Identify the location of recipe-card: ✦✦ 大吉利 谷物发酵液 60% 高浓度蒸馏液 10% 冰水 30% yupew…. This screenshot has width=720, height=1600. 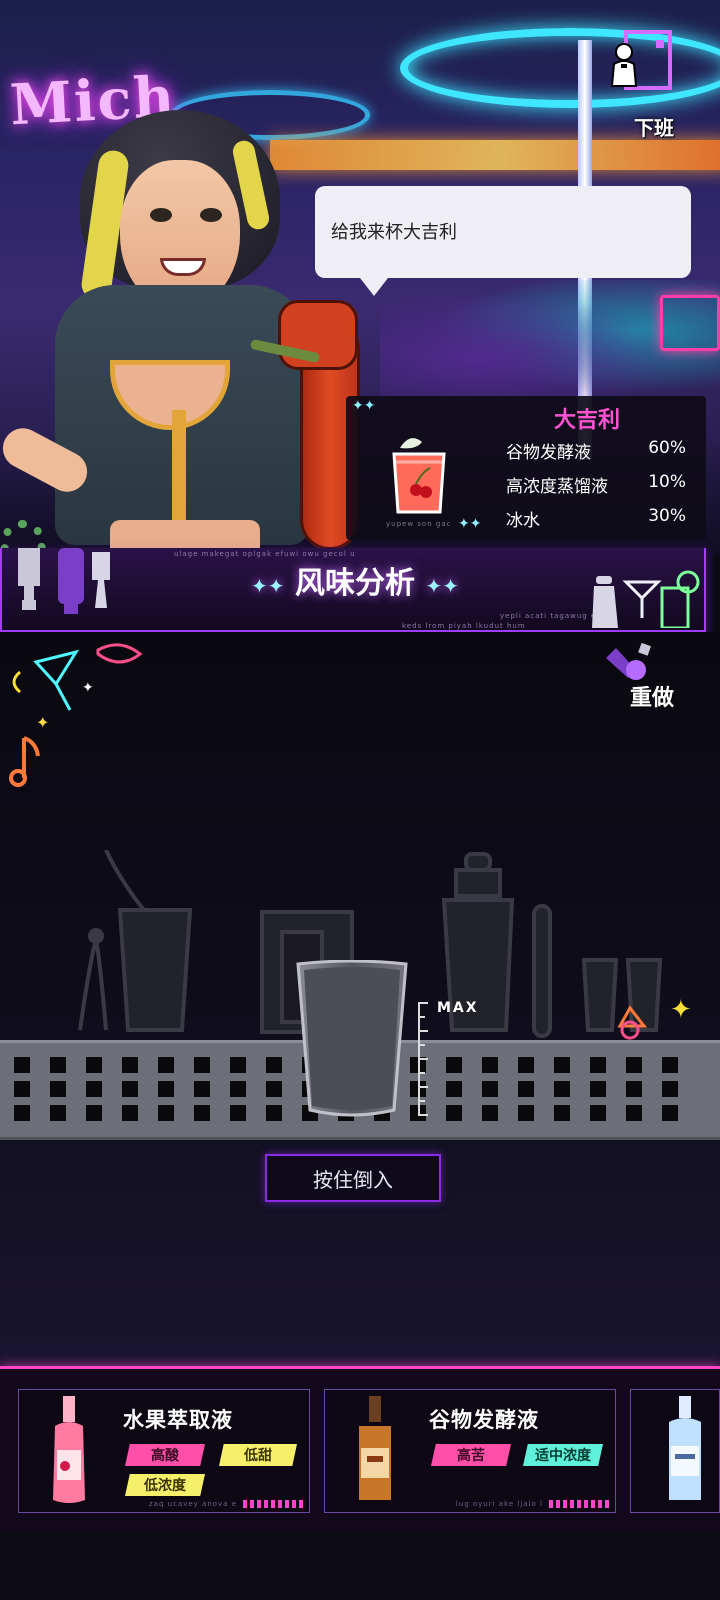
(526, 468).